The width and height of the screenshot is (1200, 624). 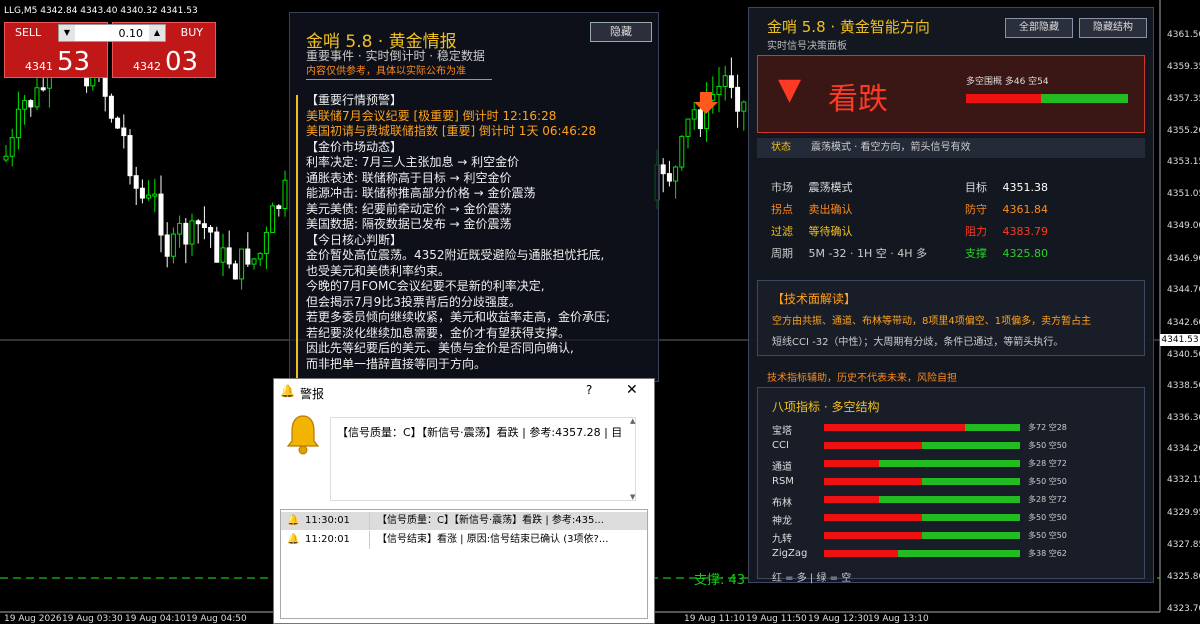 I want to click on indicator-row: 神龙 多50 空50, so click(x=957, y=518).